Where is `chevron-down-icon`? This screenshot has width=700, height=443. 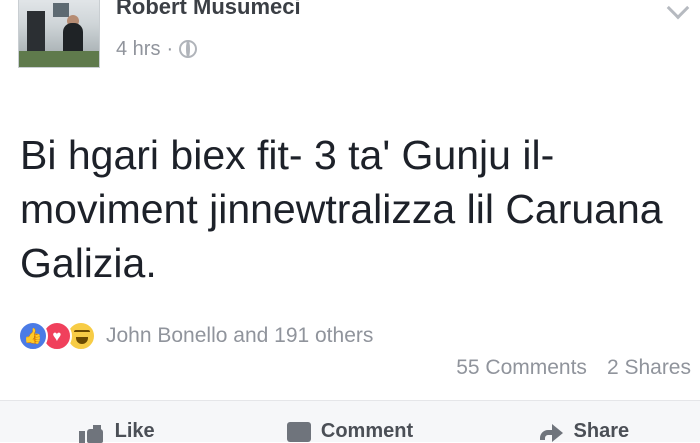
chevron-down-icon is located at coordinates (678, 10).